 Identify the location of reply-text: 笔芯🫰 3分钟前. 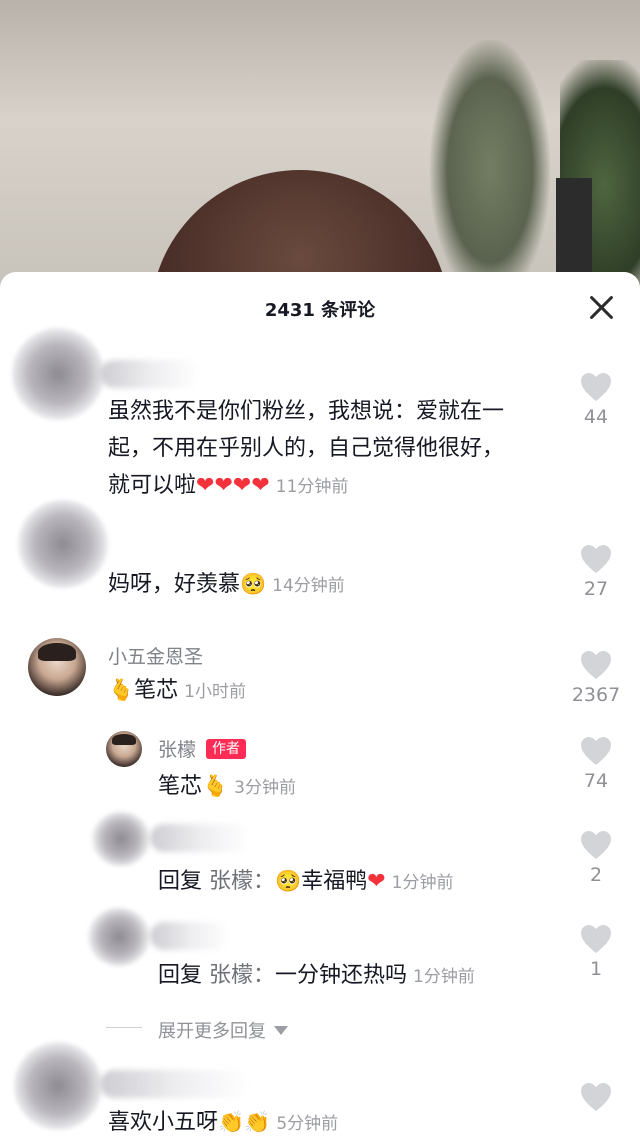
(227, 786).